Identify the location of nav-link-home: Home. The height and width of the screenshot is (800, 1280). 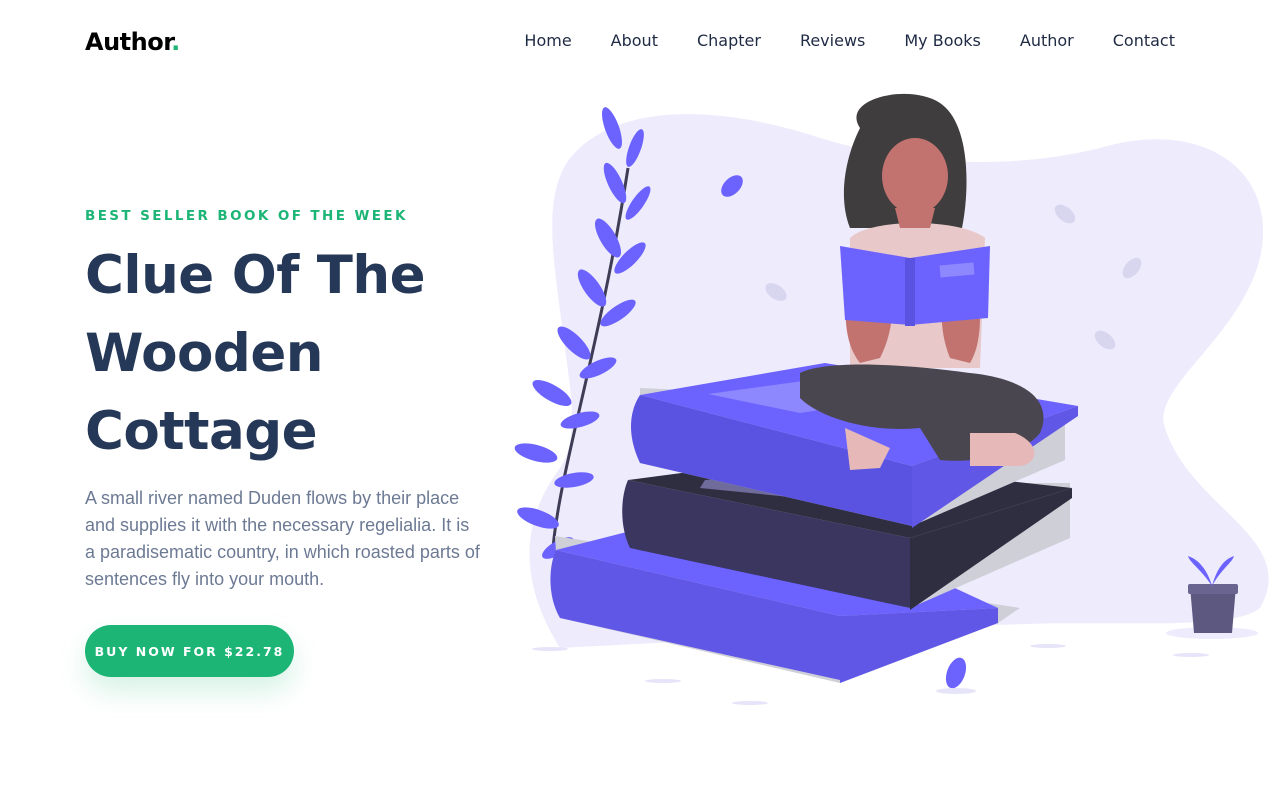
(547, 40).